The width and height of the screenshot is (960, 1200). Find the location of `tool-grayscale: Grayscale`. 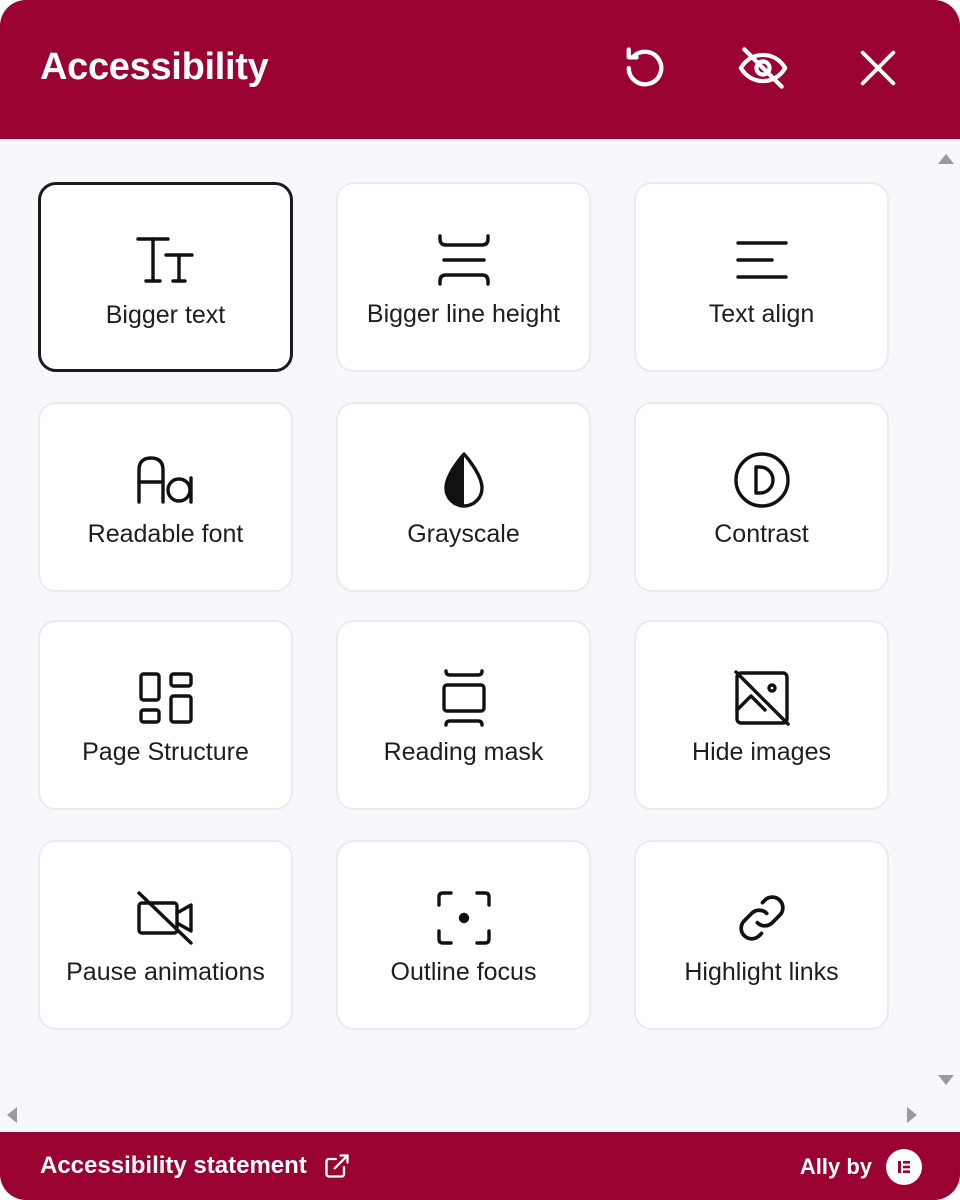

tool-grayscale: Grayscale is located at coordinates (463, 497).